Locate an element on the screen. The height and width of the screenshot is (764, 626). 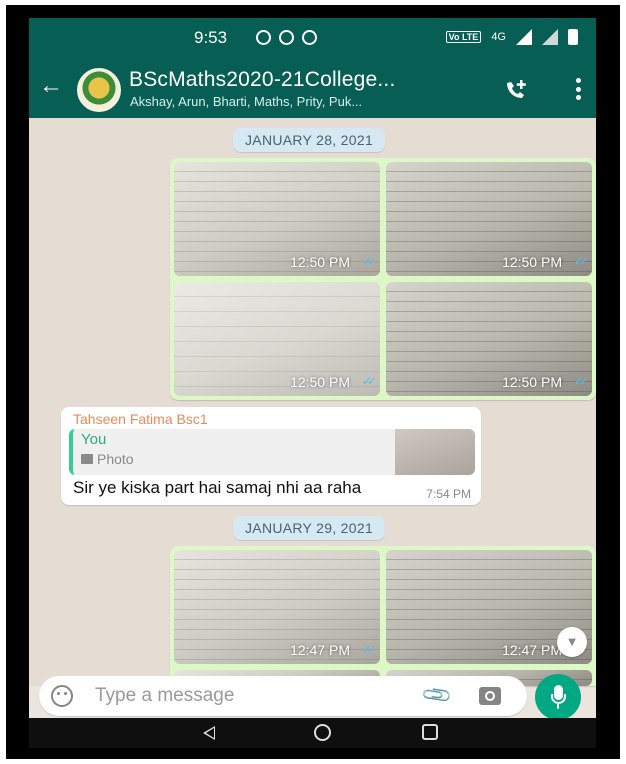
system-status: Vo LTE 4G is located at coordinates (511, 37).